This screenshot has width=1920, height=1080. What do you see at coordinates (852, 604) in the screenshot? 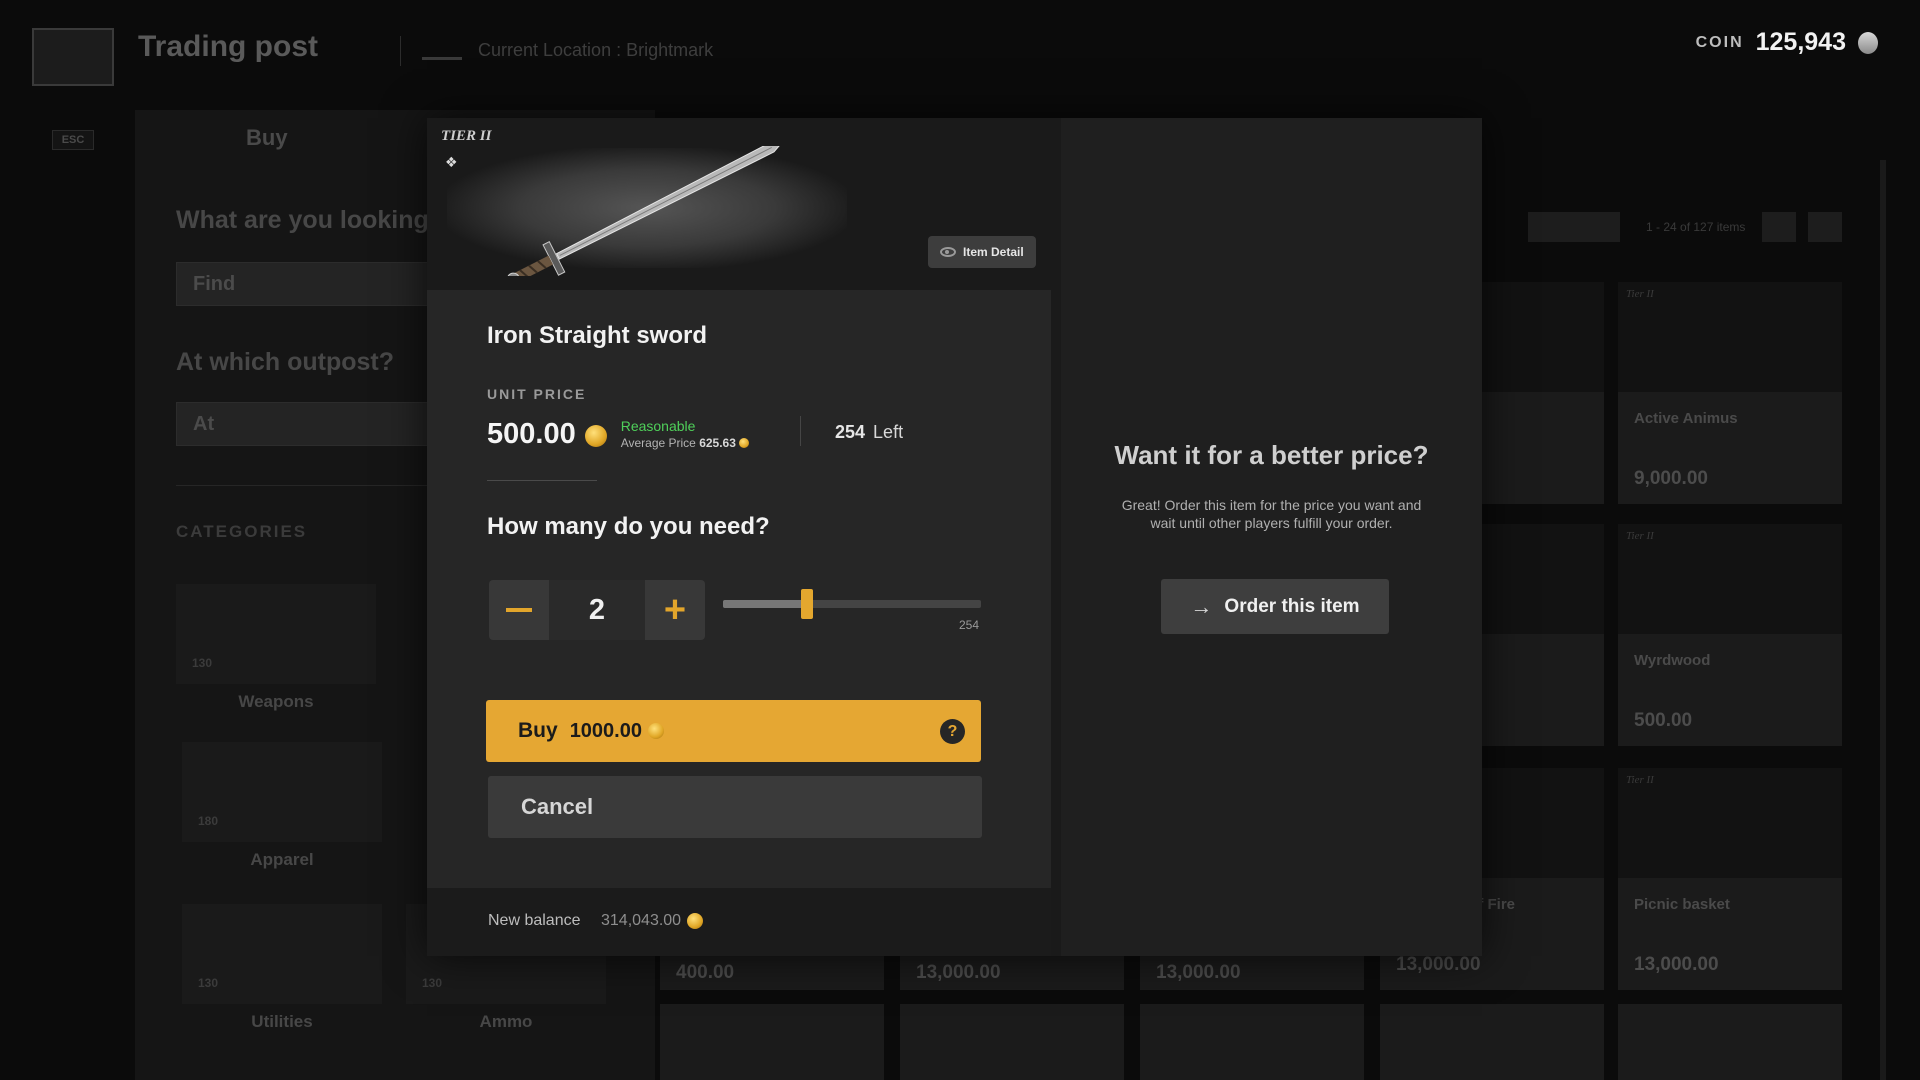
I see `quantity-slider` at bounding box center [852, 604].